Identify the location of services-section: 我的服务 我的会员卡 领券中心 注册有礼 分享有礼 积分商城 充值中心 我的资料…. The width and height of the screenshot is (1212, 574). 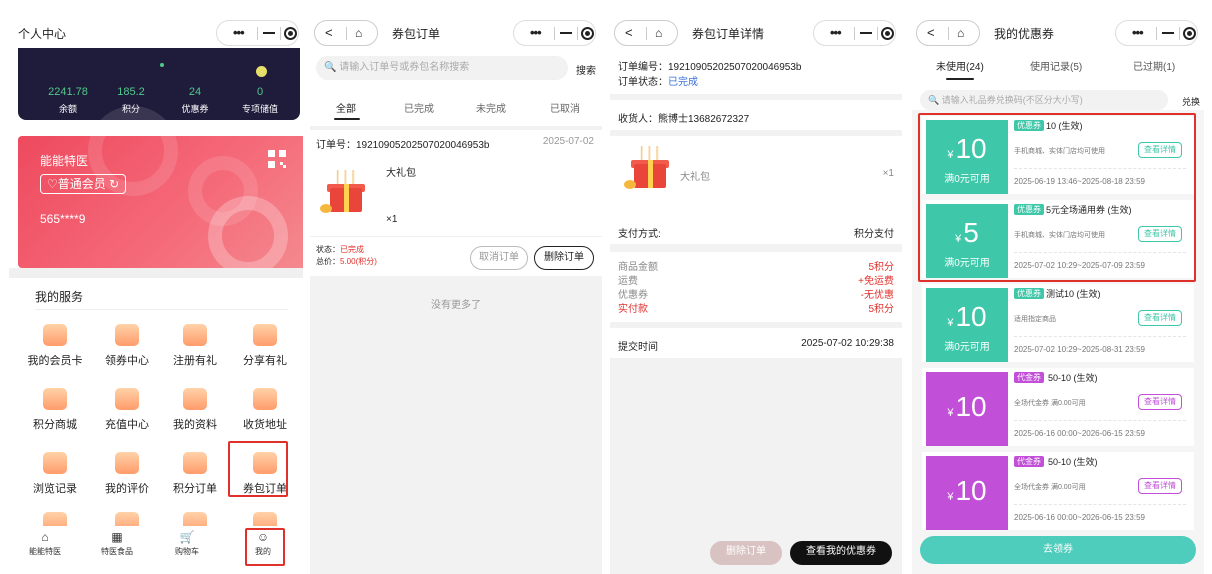
(159, 408).